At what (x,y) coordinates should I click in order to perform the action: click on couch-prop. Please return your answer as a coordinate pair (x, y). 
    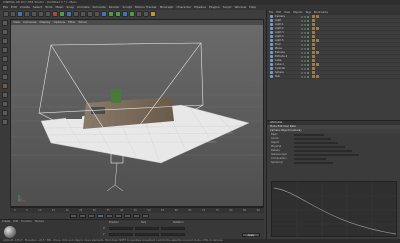
    Looking at the image, I should click on (74, 115).